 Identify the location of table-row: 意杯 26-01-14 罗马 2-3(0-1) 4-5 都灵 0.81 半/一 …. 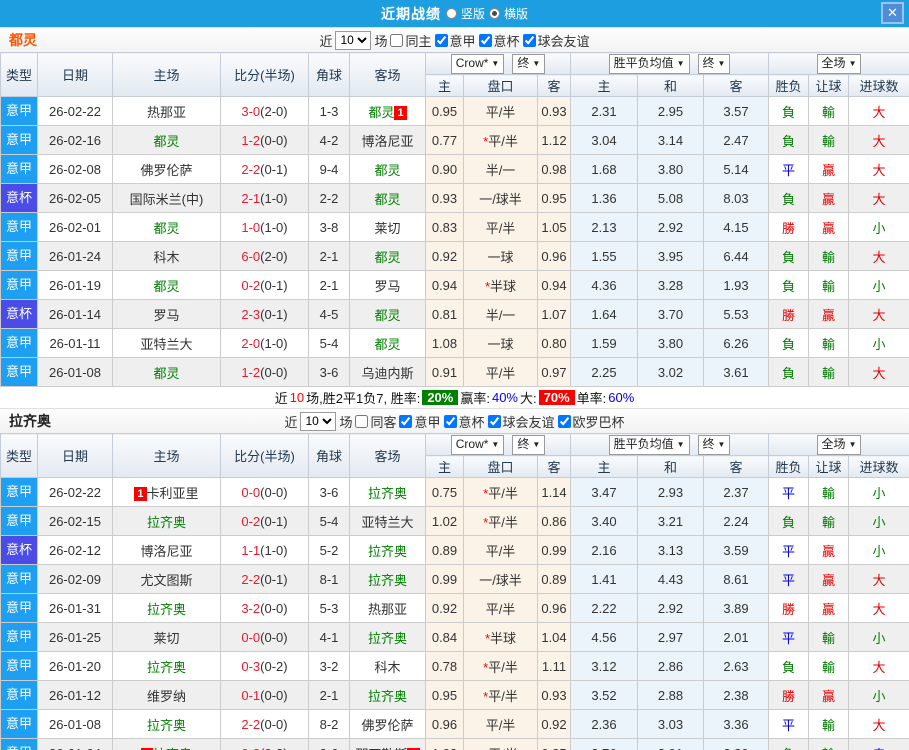
(454, 314).